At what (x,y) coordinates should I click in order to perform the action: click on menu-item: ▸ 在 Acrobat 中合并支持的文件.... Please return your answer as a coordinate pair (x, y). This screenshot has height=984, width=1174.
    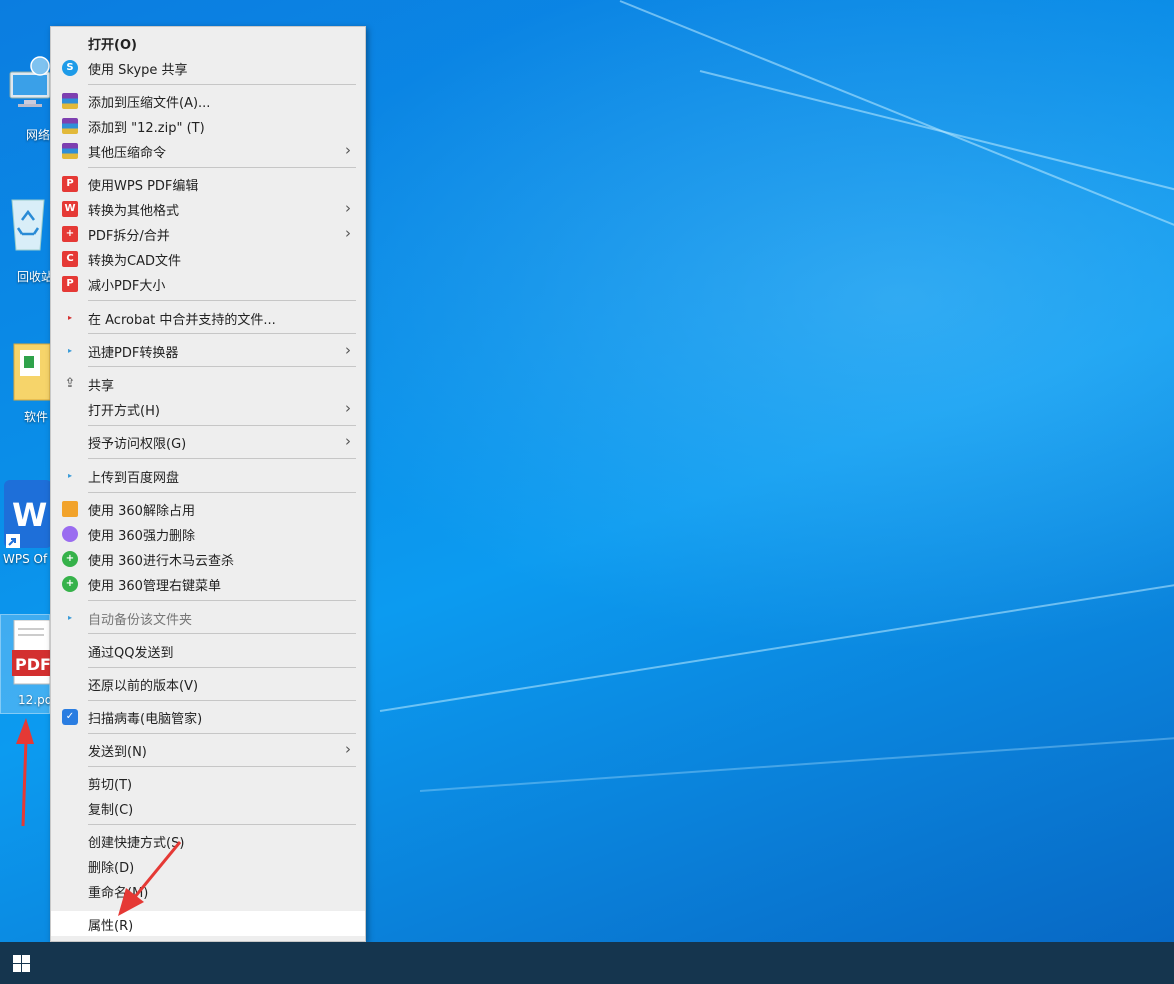
    Looking at the image, I should click on (208, 317).